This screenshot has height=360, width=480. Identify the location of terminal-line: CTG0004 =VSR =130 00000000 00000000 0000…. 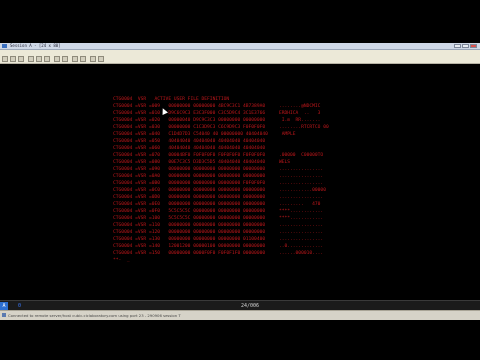
(218, 239).